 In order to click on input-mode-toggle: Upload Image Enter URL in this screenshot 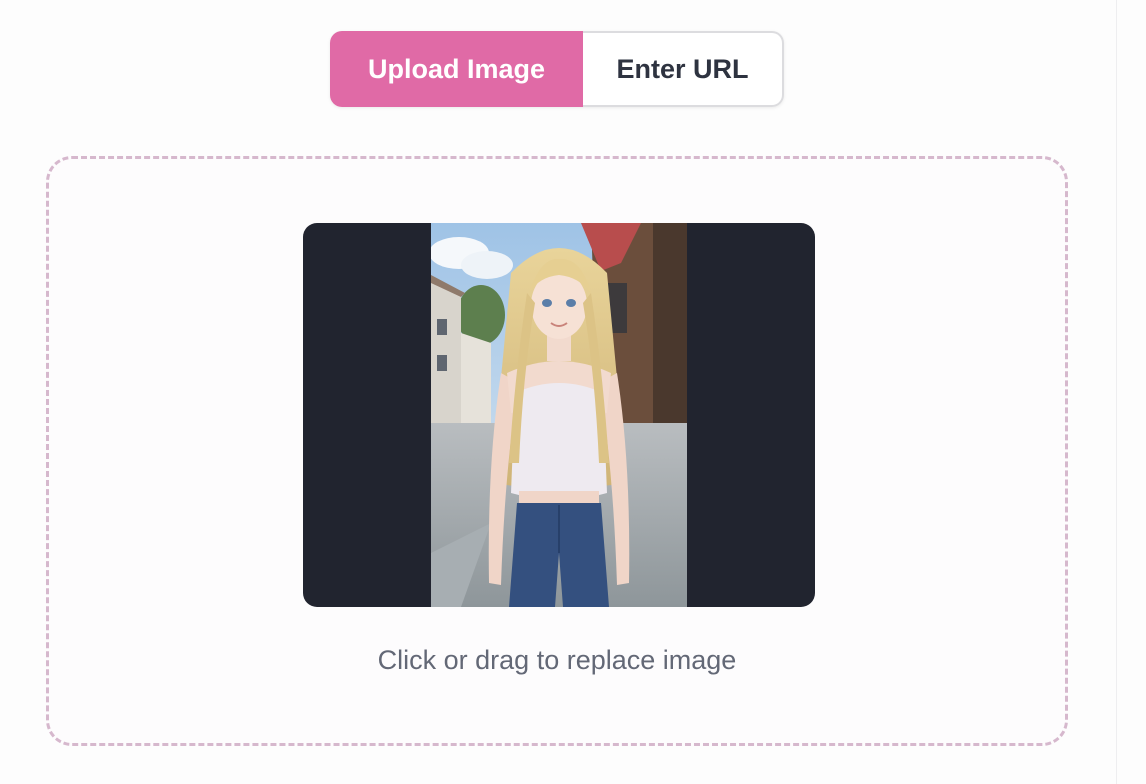, I will do `click(557, 69)`.